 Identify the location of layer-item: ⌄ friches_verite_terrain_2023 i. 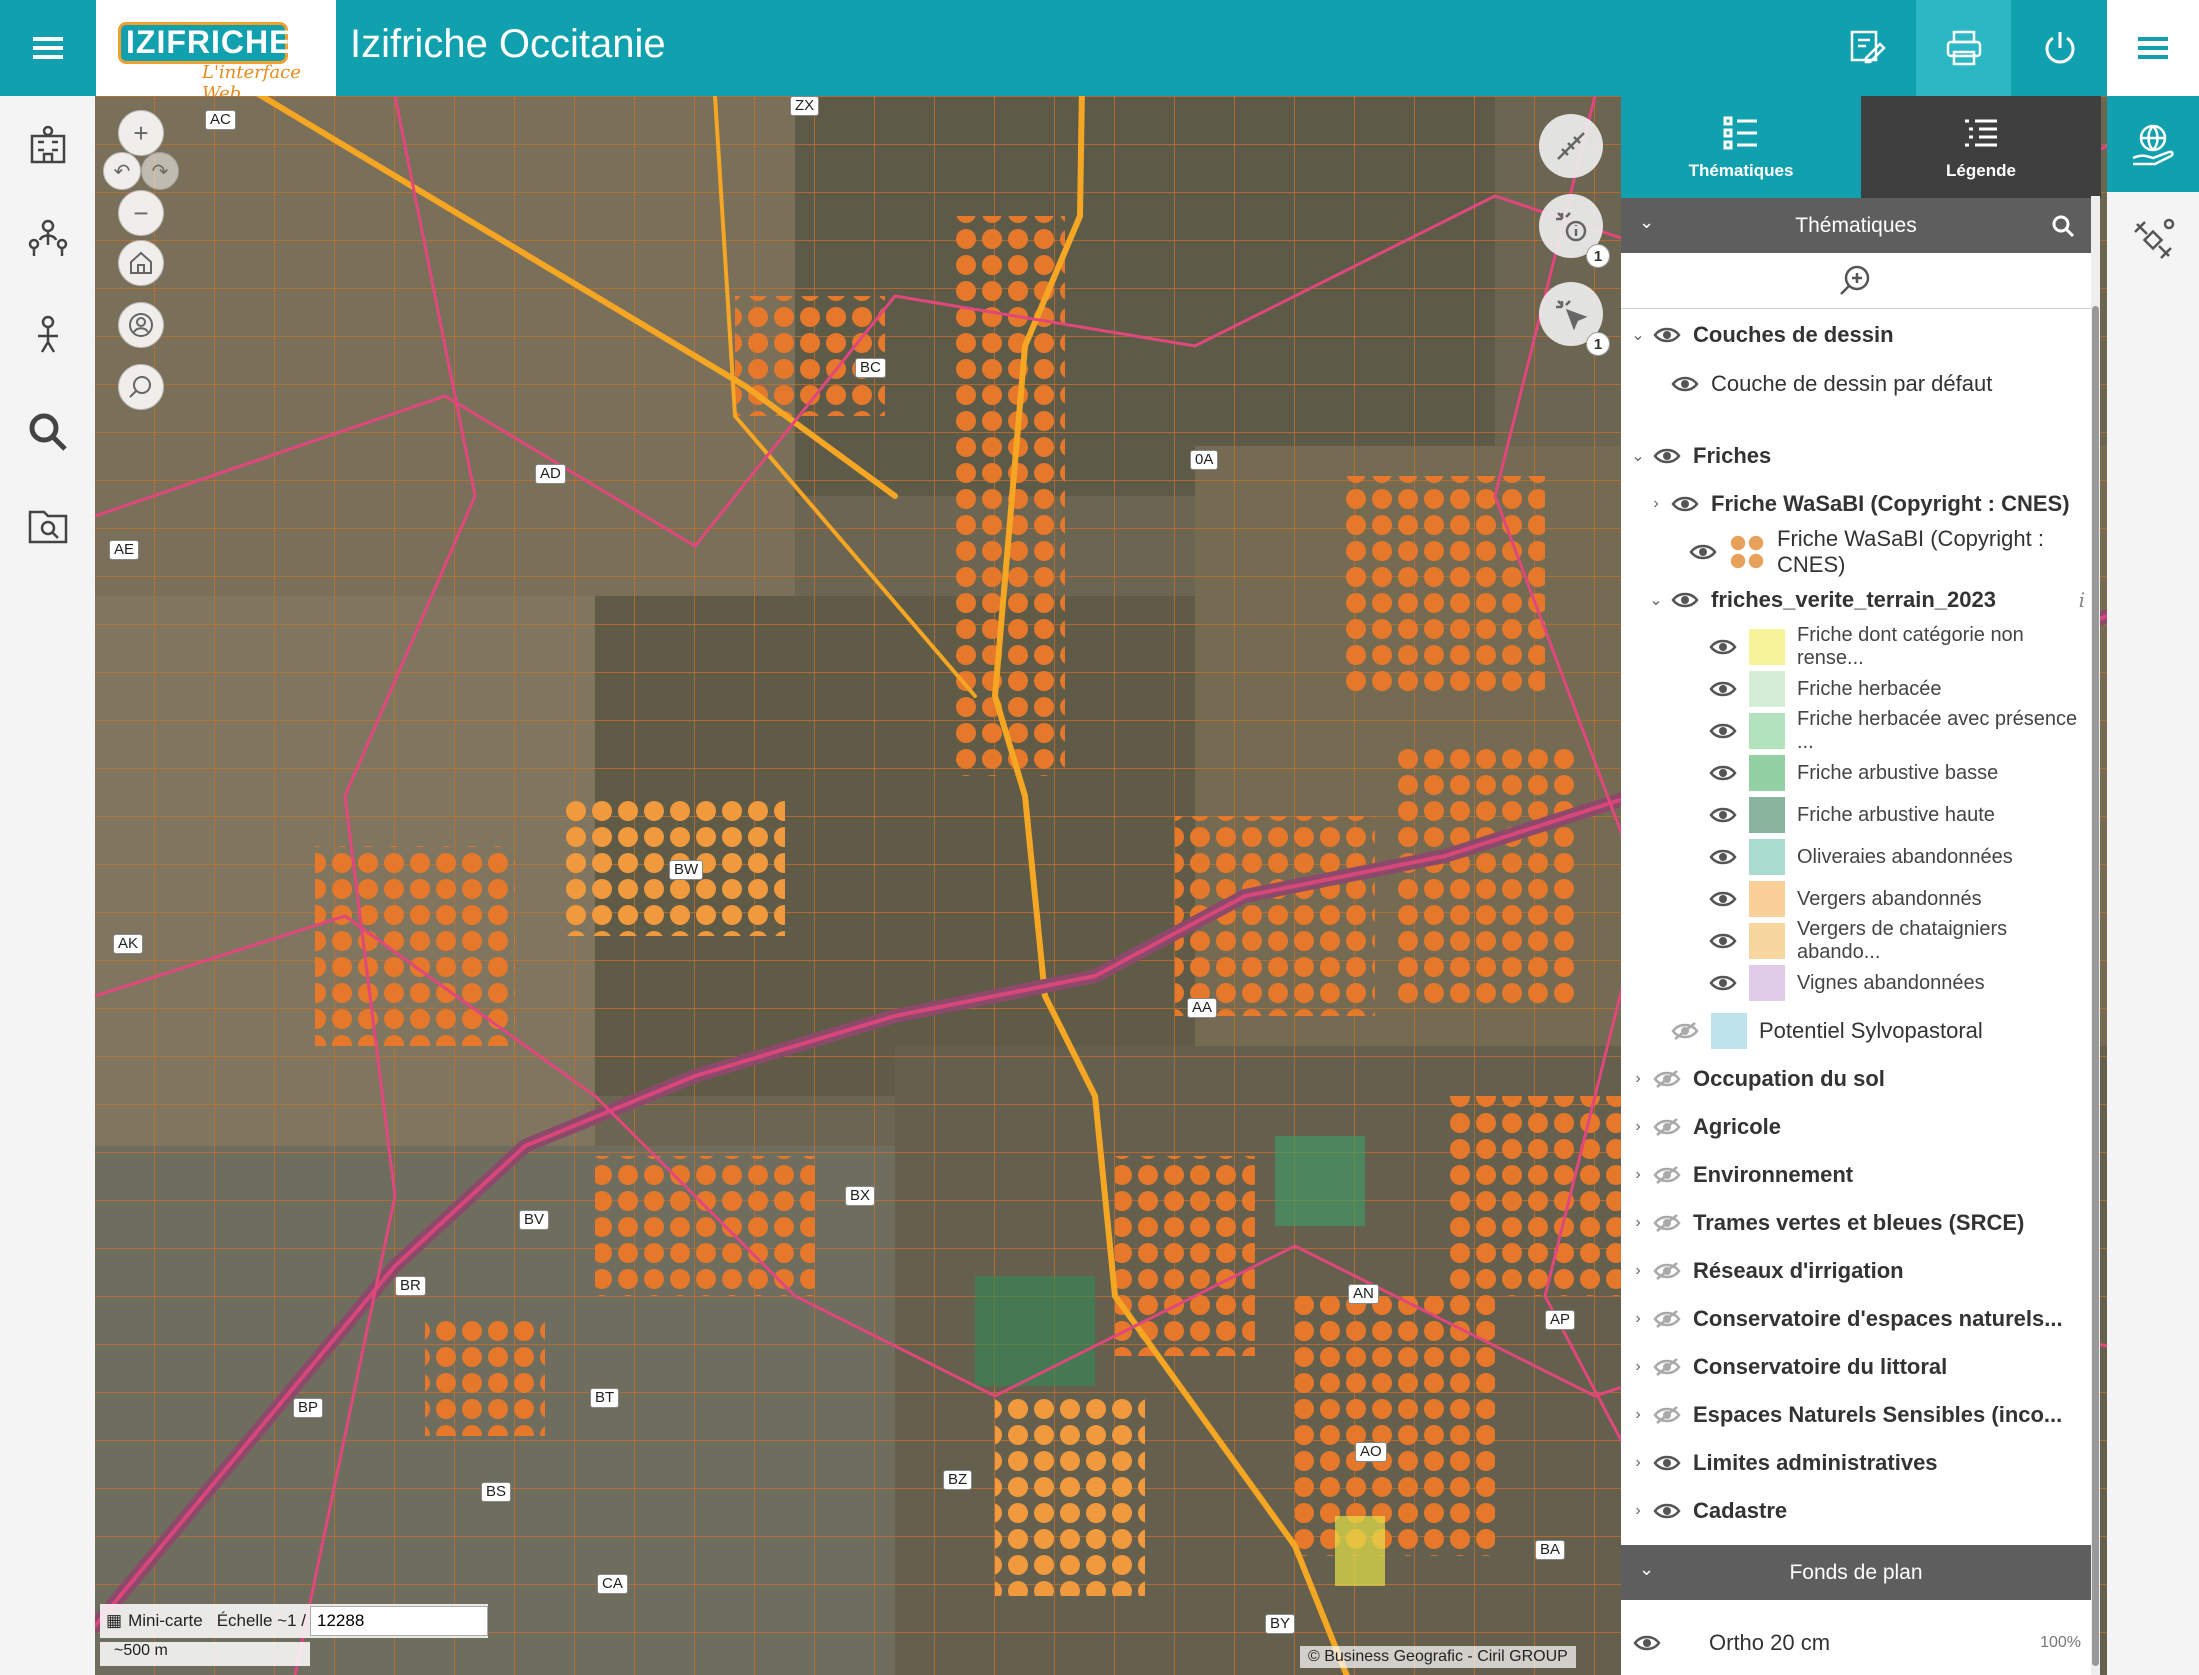
(1856, 600).